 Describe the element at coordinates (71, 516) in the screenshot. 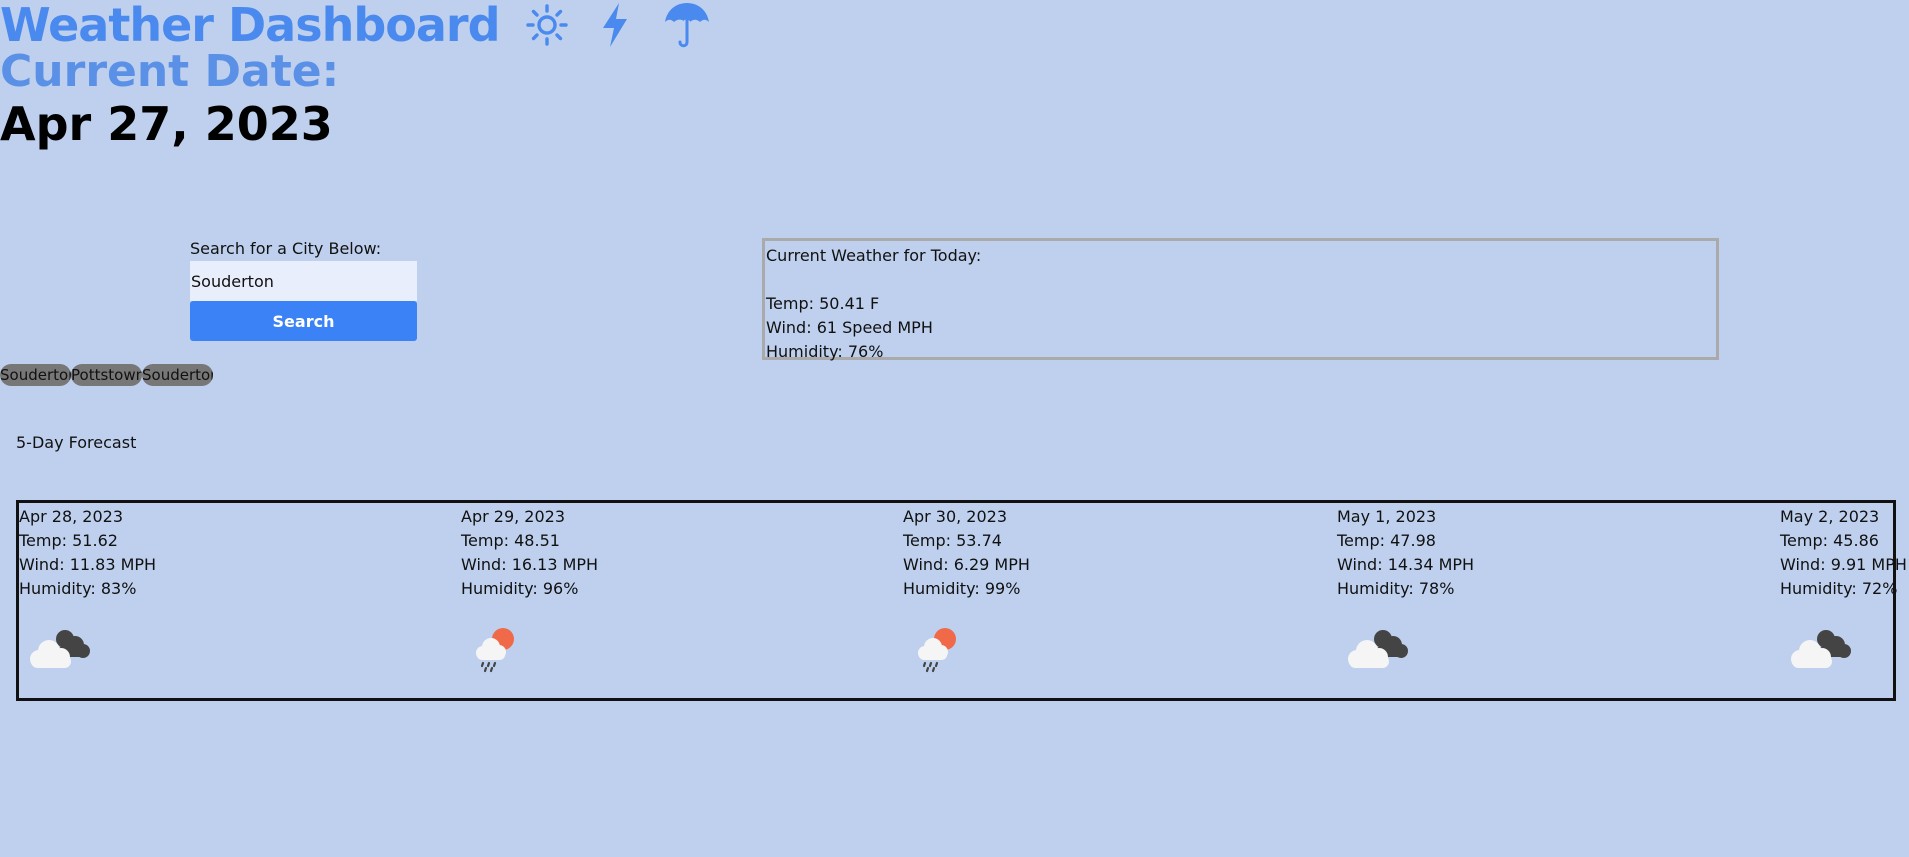

I see `forecast-date: Apr 28, 2023` at that location.